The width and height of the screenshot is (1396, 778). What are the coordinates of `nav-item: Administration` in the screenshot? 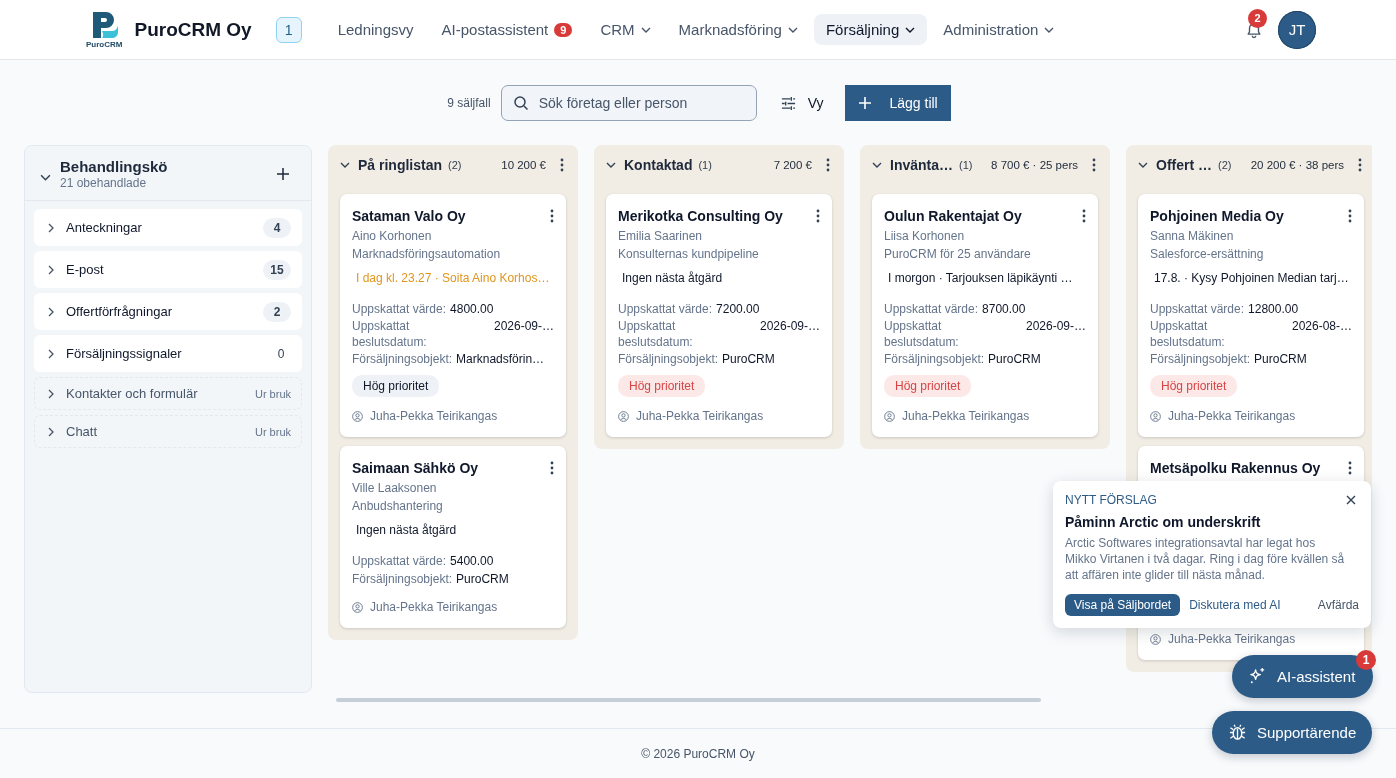 It's located at (999, 29).